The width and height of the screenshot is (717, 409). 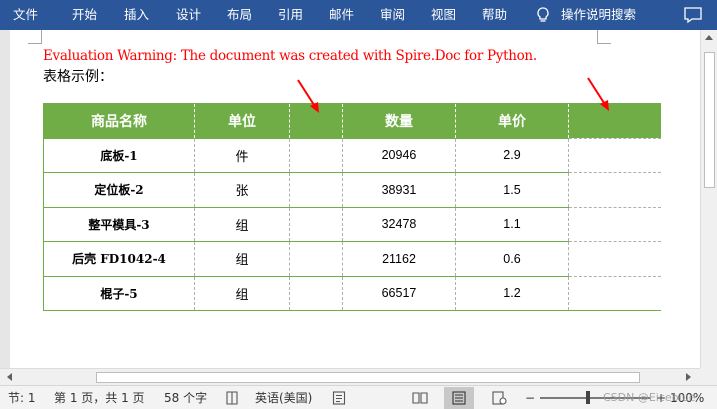 What do you see at coordinates (709, 120) in the screenshot?
I see `vertical-scroll-thumb` at bounding box center [709, 120].